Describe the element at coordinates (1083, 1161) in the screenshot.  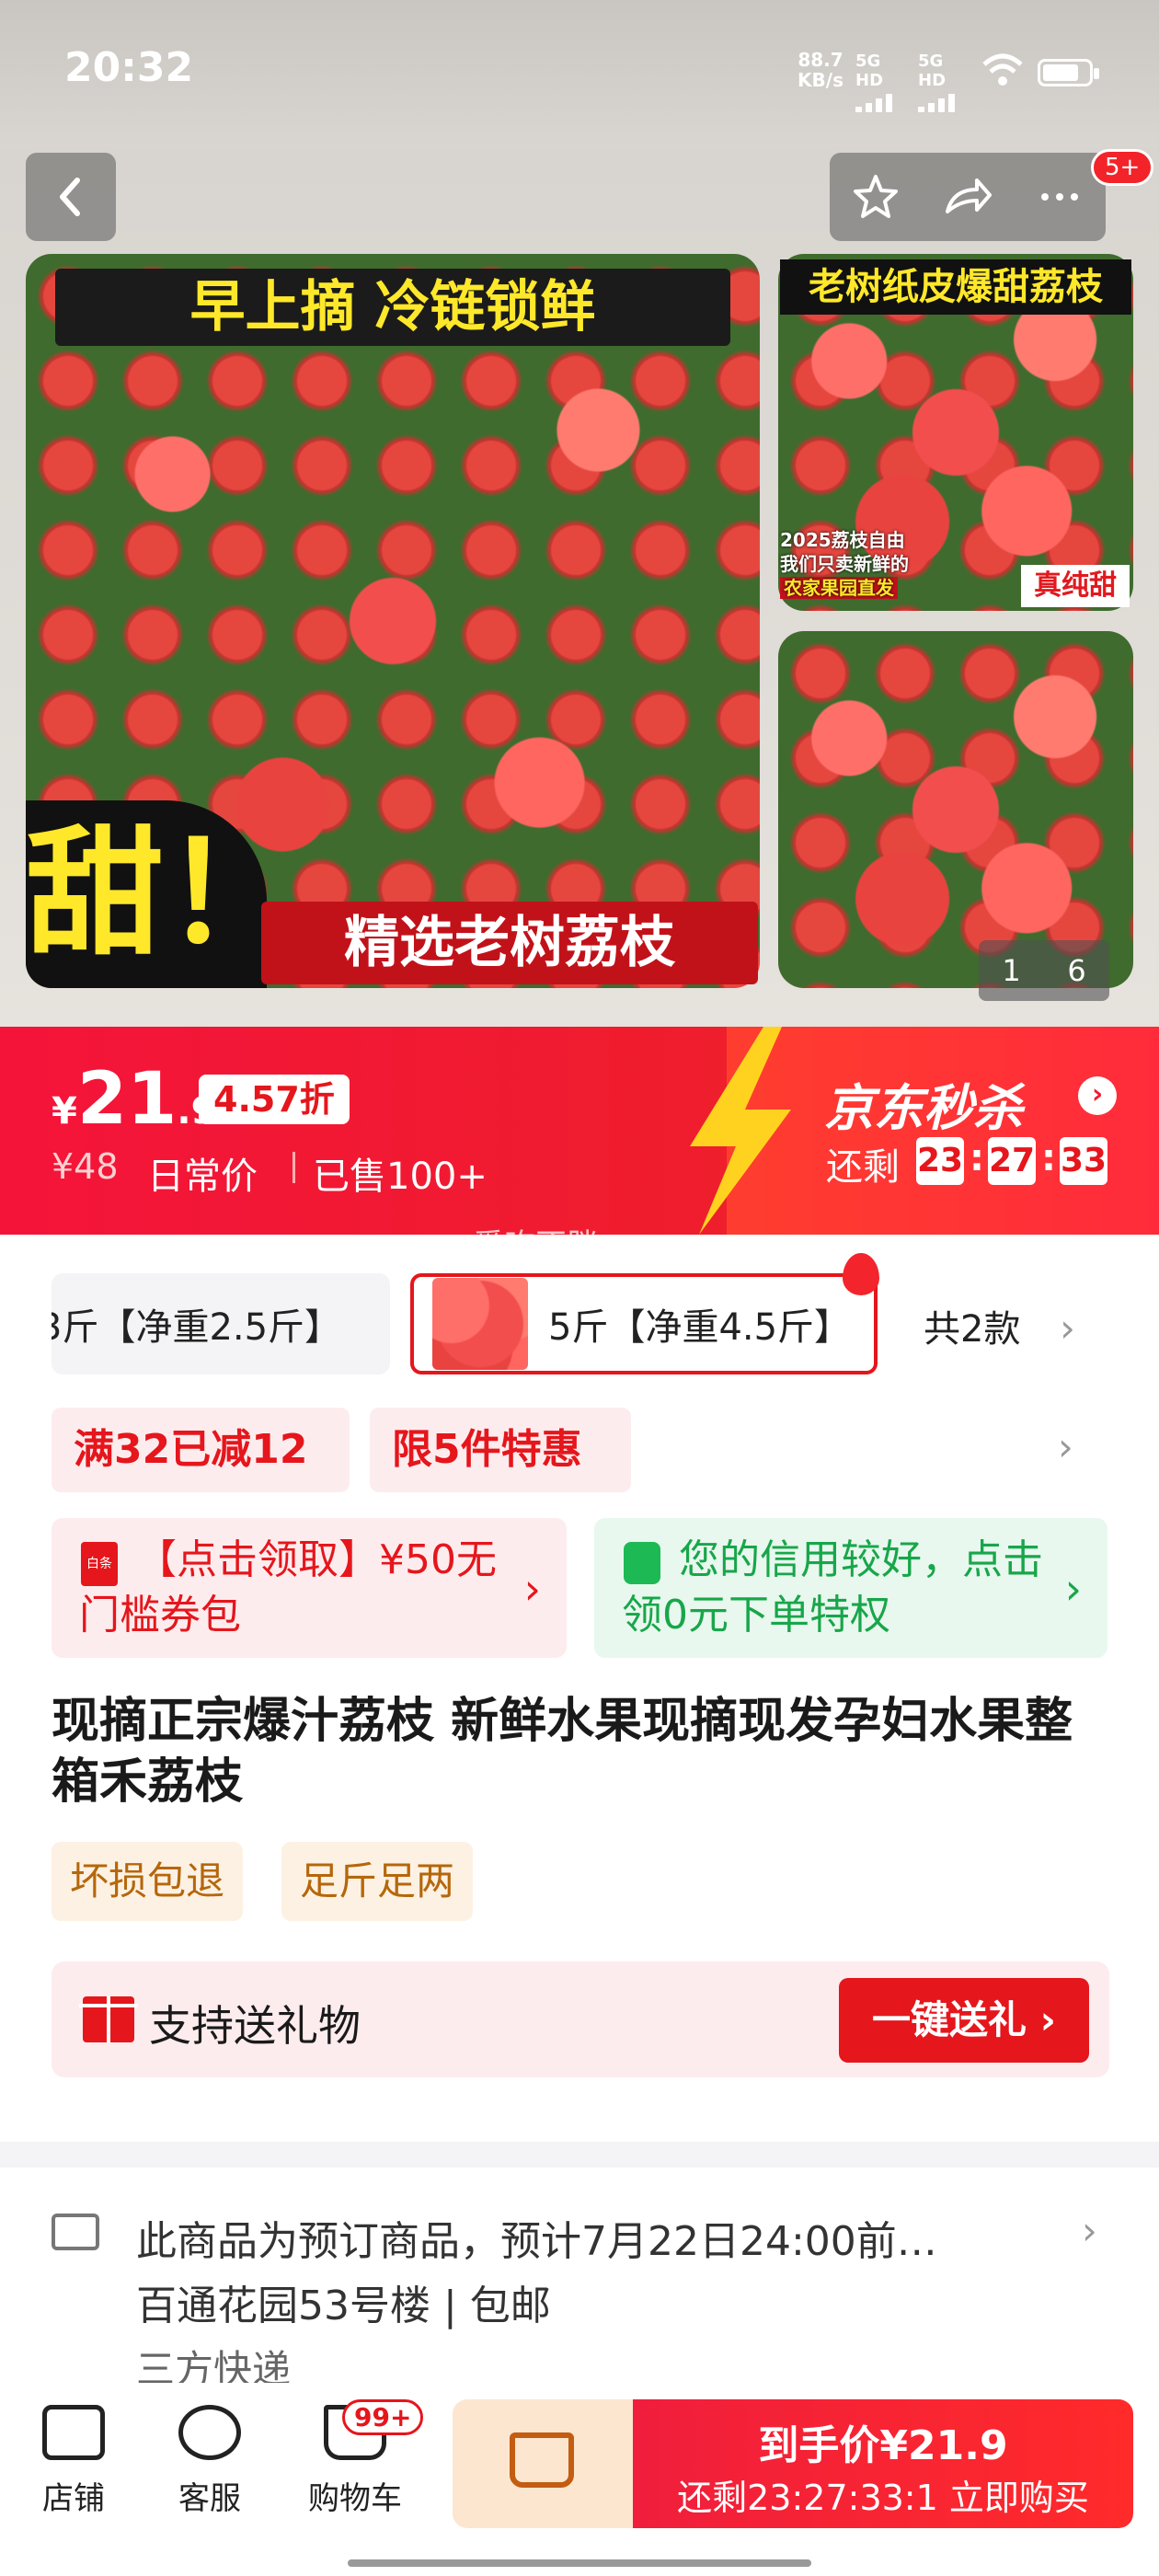
I see `countdown-seconds: 33` at that location.